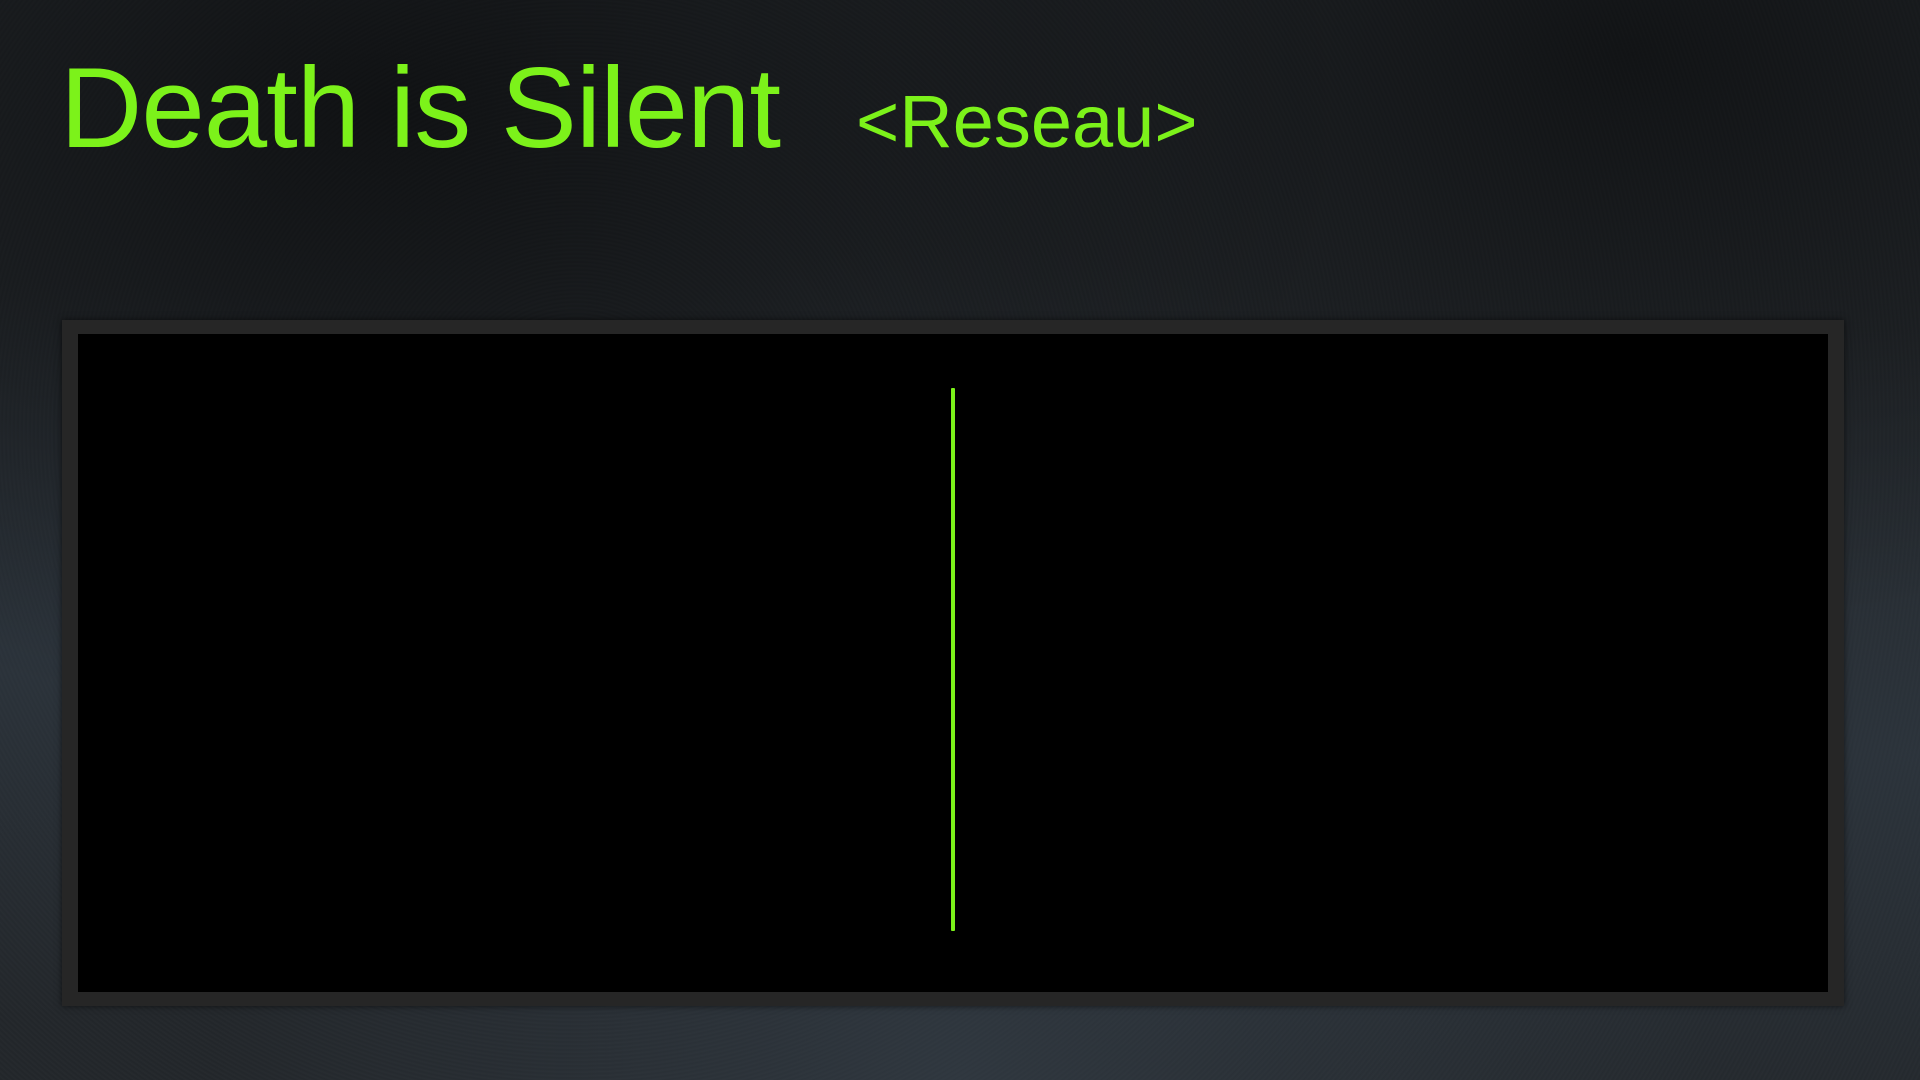 The image size is (1920, 1080). What do you see at coordinates (953, 659) in the screenshot?
I see `position-indicator-line` at bounding box center [953, 659].